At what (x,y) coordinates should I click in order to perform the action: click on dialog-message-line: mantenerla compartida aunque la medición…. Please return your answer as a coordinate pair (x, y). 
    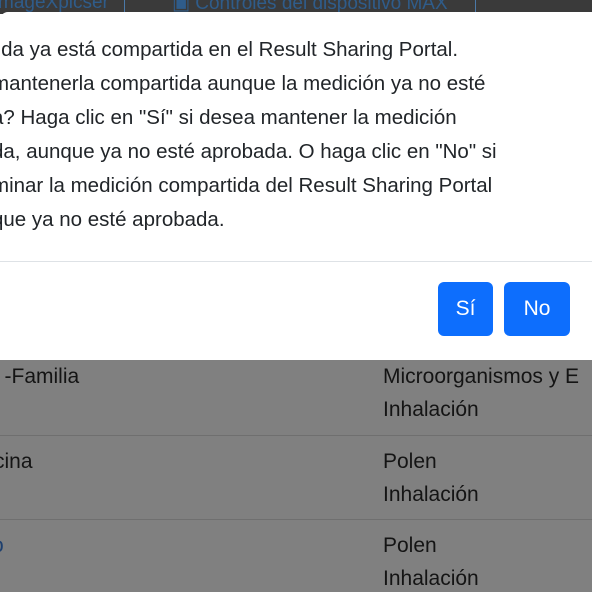
    Looking at the image, I should click on (243, 83).